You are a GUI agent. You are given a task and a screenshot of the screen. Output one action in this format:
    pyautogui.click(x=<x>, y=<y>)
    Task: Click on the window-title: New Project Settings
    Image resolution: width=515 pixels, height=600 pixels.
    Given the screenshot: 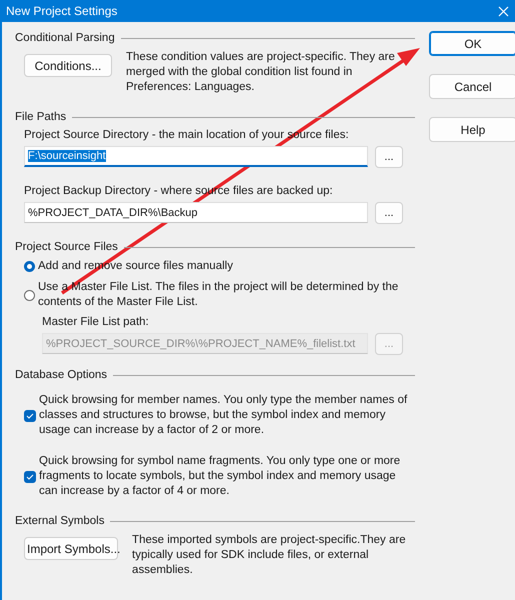 What is the action you would take?
    pyautogui.click(x=62, y=11)
    